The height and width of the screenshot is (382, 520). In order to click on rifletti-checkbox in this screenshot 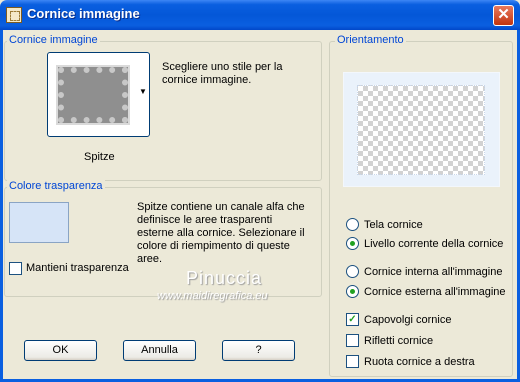, I will do `click(352, 340)`.